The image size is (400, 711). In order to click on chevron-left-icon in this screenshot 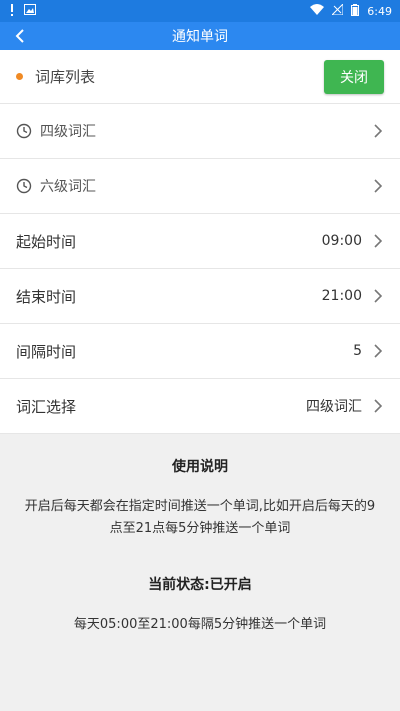, I will do `click(19, 36)`.